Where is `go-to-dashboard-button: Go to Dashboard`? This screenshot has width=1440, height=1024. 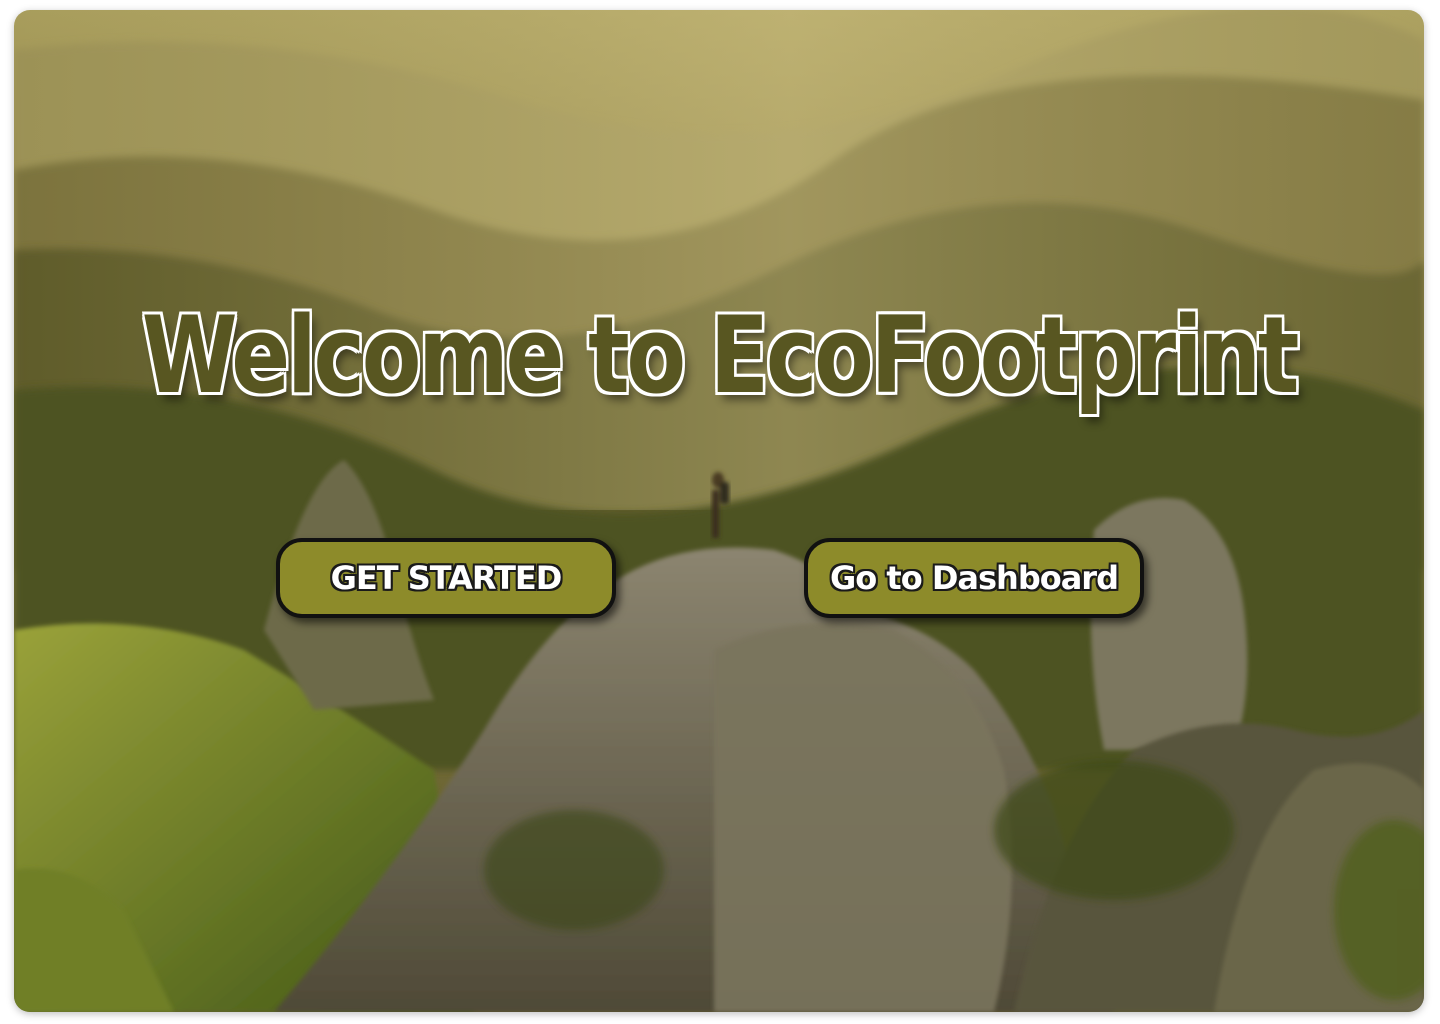 go-to-dashboard-button: Go to Dashboard is located at coordinates (974, 578).